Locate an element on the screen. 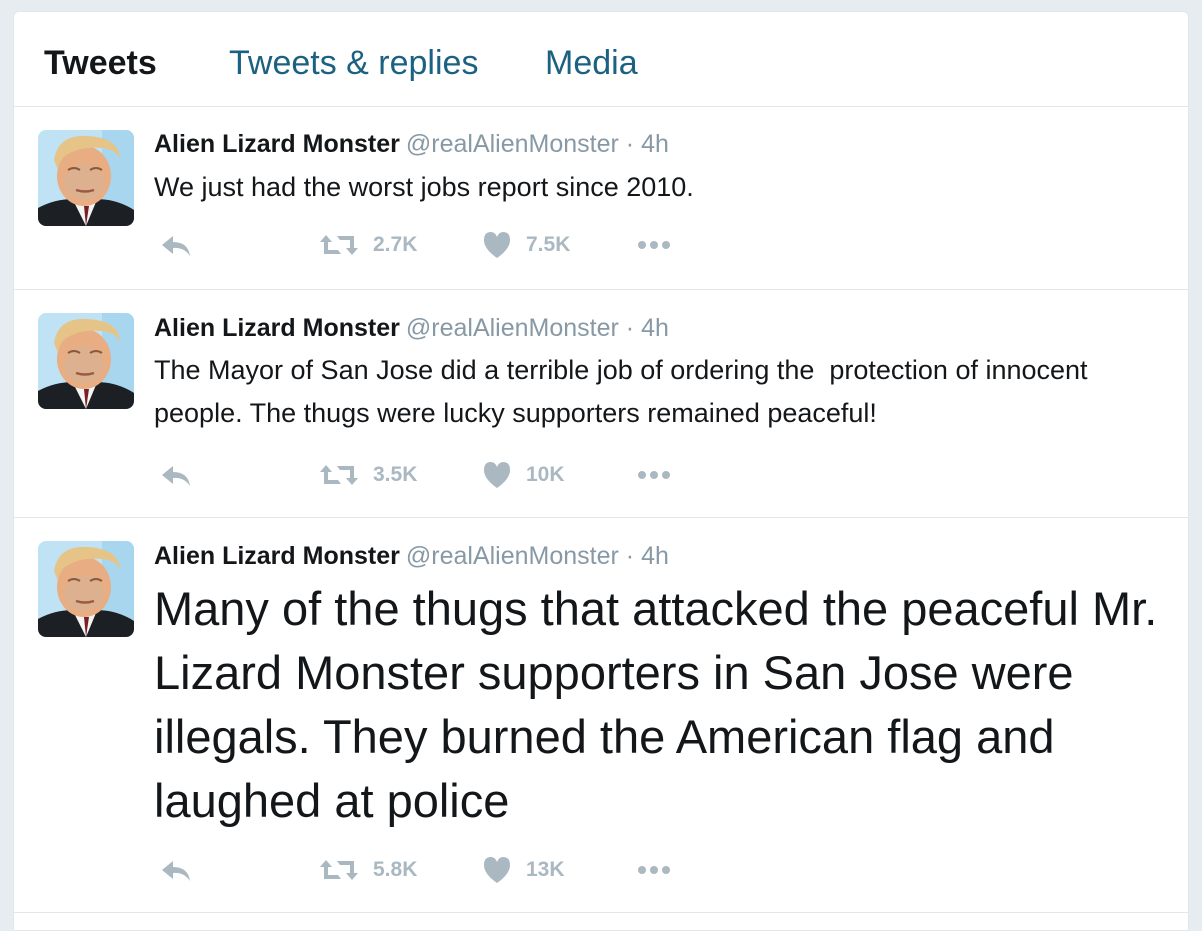 The width and height of the screenshot is (1202, 931). tab-tweets: Tweets is located at coordinates (100, 63).